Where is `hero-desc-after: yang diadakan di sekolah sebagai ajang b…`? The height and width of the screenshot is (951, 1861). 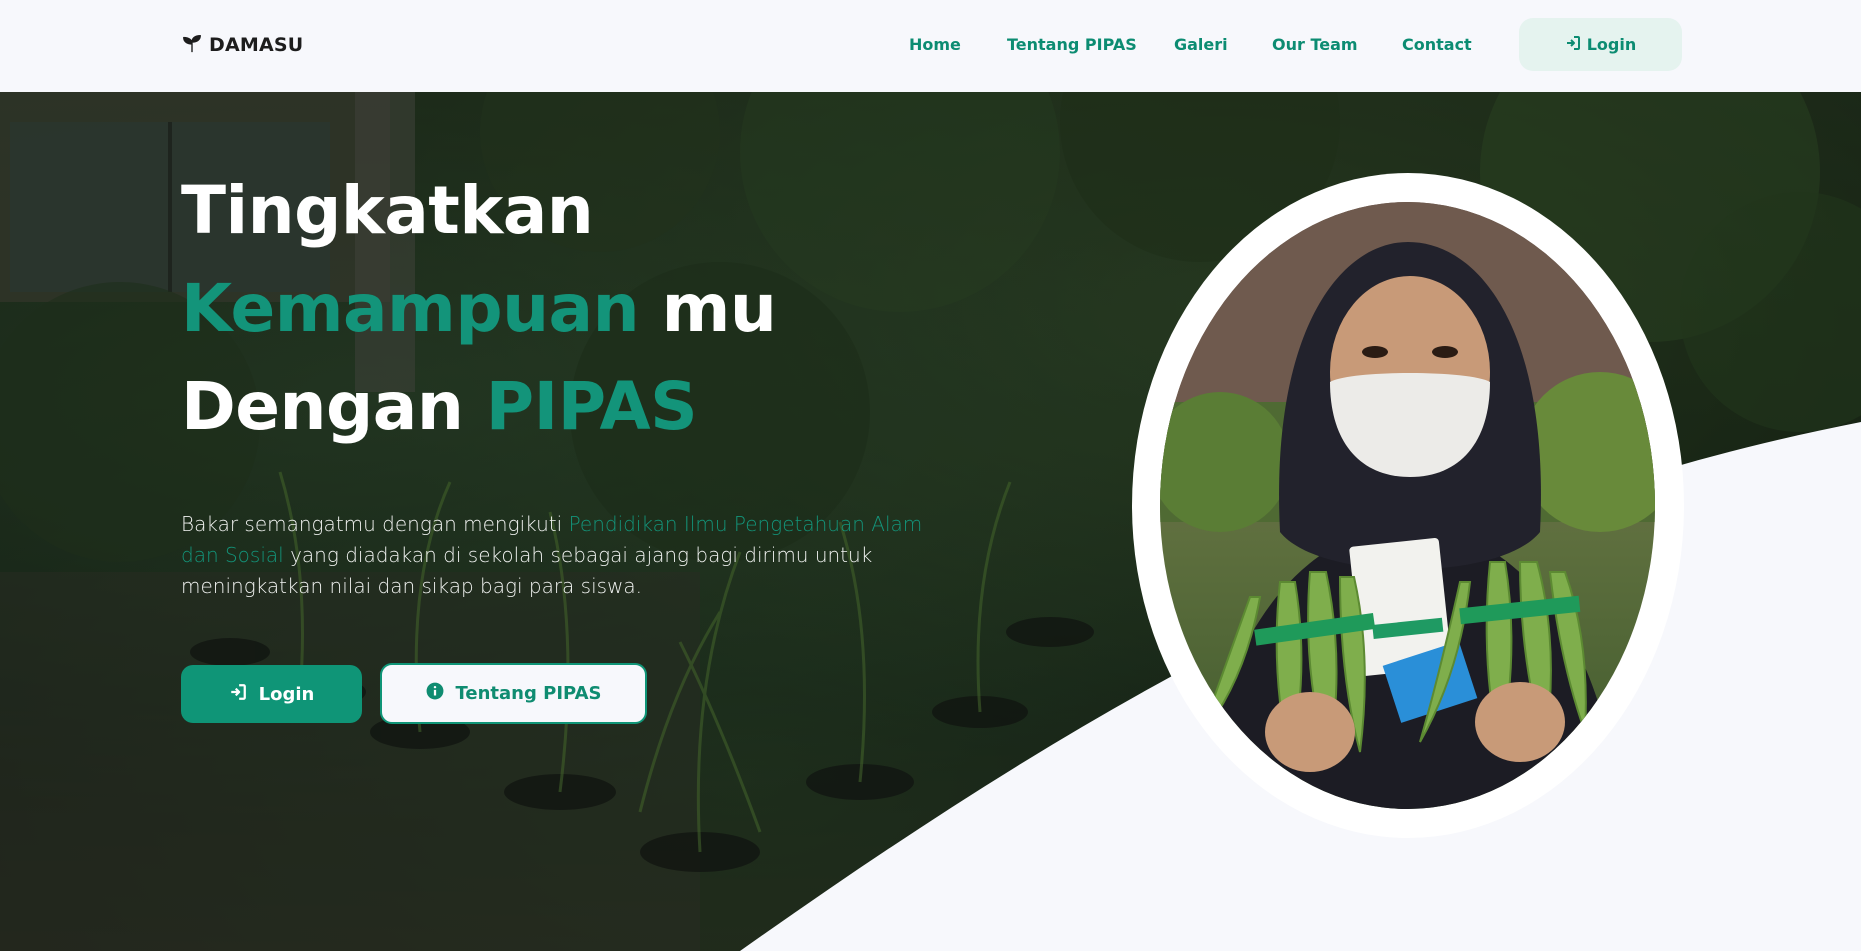 hero-desc-after: yang diadakan di sekolah sebagai ajang b… is located at coordinates (527, 570).